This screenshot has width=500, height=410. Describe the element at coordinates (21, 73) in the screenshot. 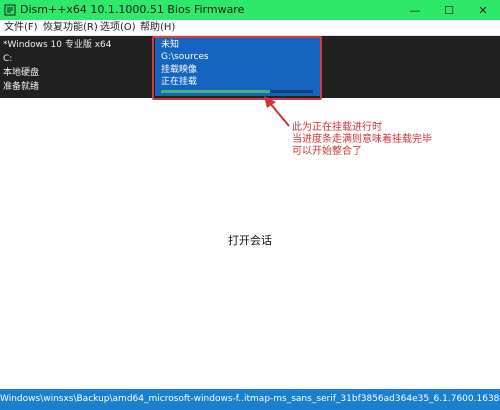

I see `disk-type: 本地硬盘` at that location.